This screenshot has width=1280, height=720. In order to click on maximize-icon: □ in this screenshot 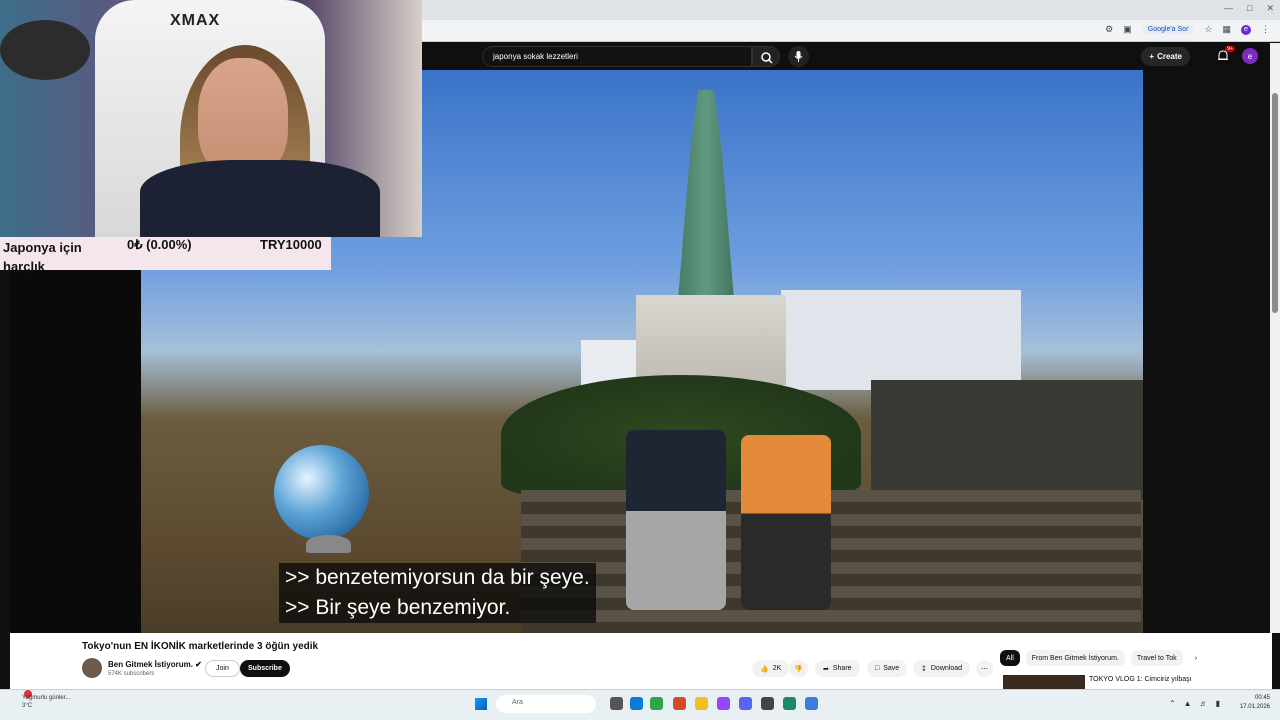, I will do `click(1249, 8)`.